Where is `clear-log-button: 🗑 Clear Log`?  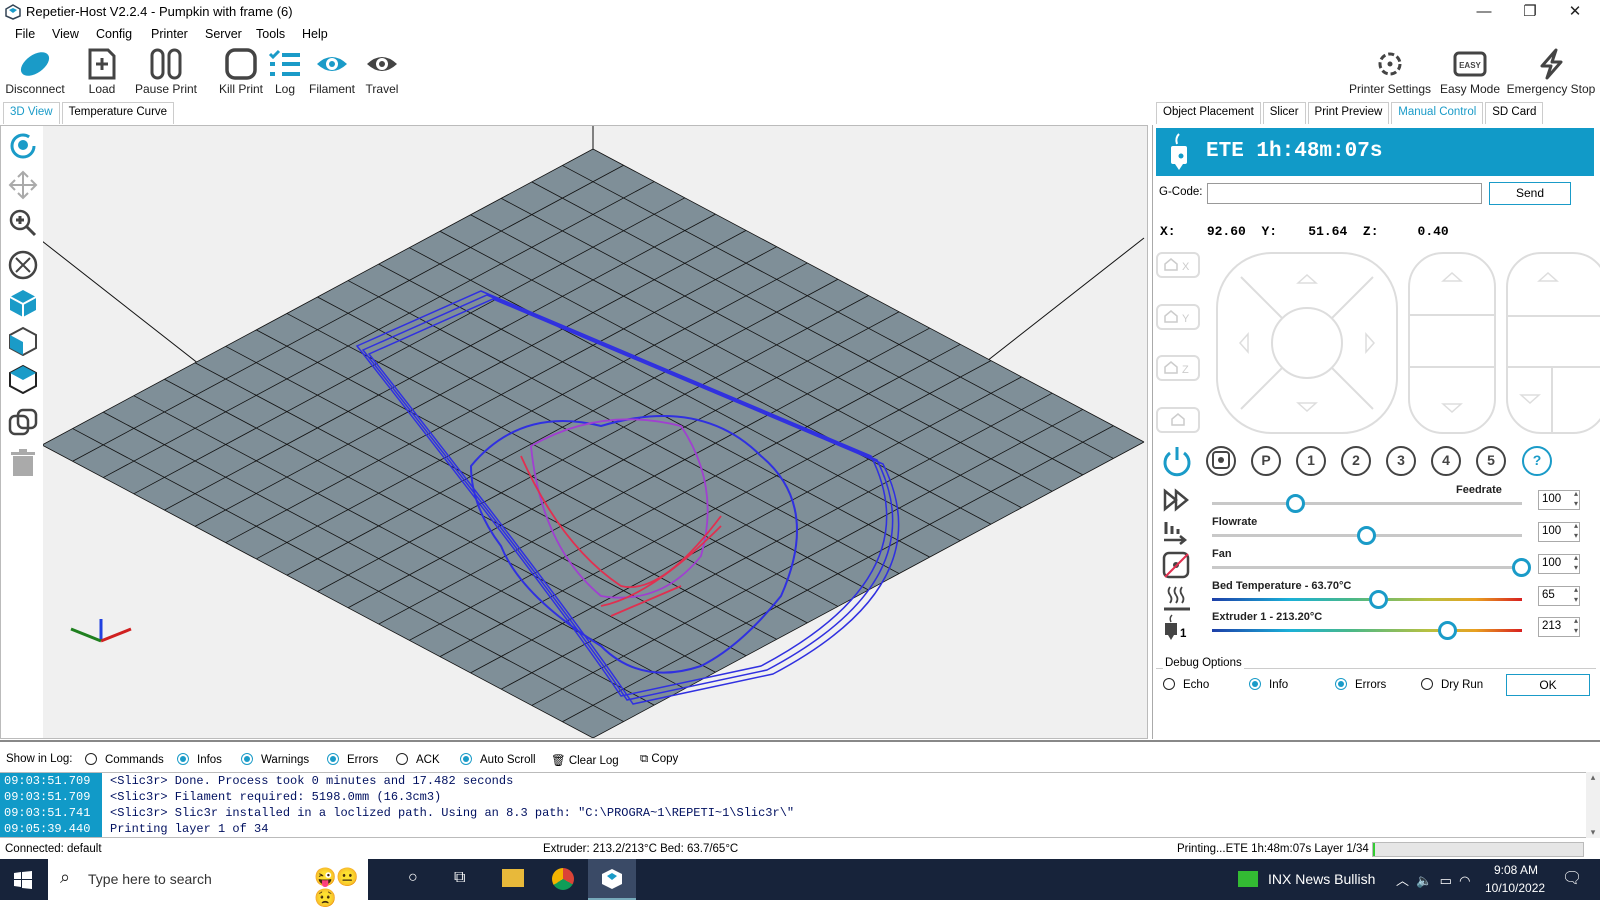 clear-log-button: 🗑 Clear Log is located at coordinates (585, 760).